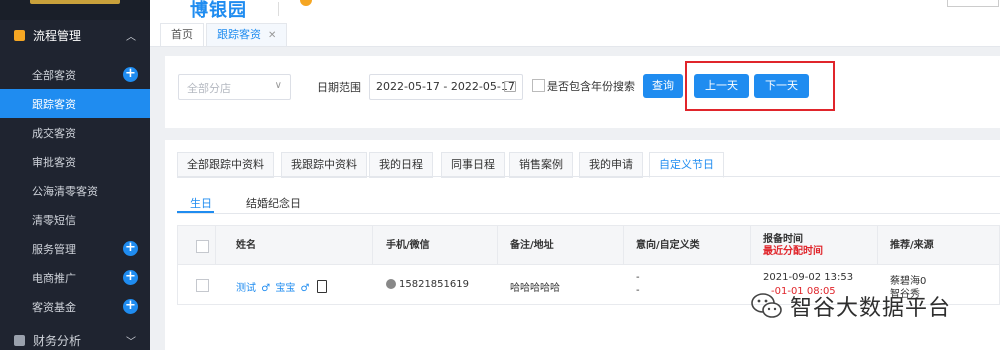 The height and width of the screenshot is (350, 1000). I want to click on date-range-input: 2022-05-17 - 2022-05-17, so click(446, 87).